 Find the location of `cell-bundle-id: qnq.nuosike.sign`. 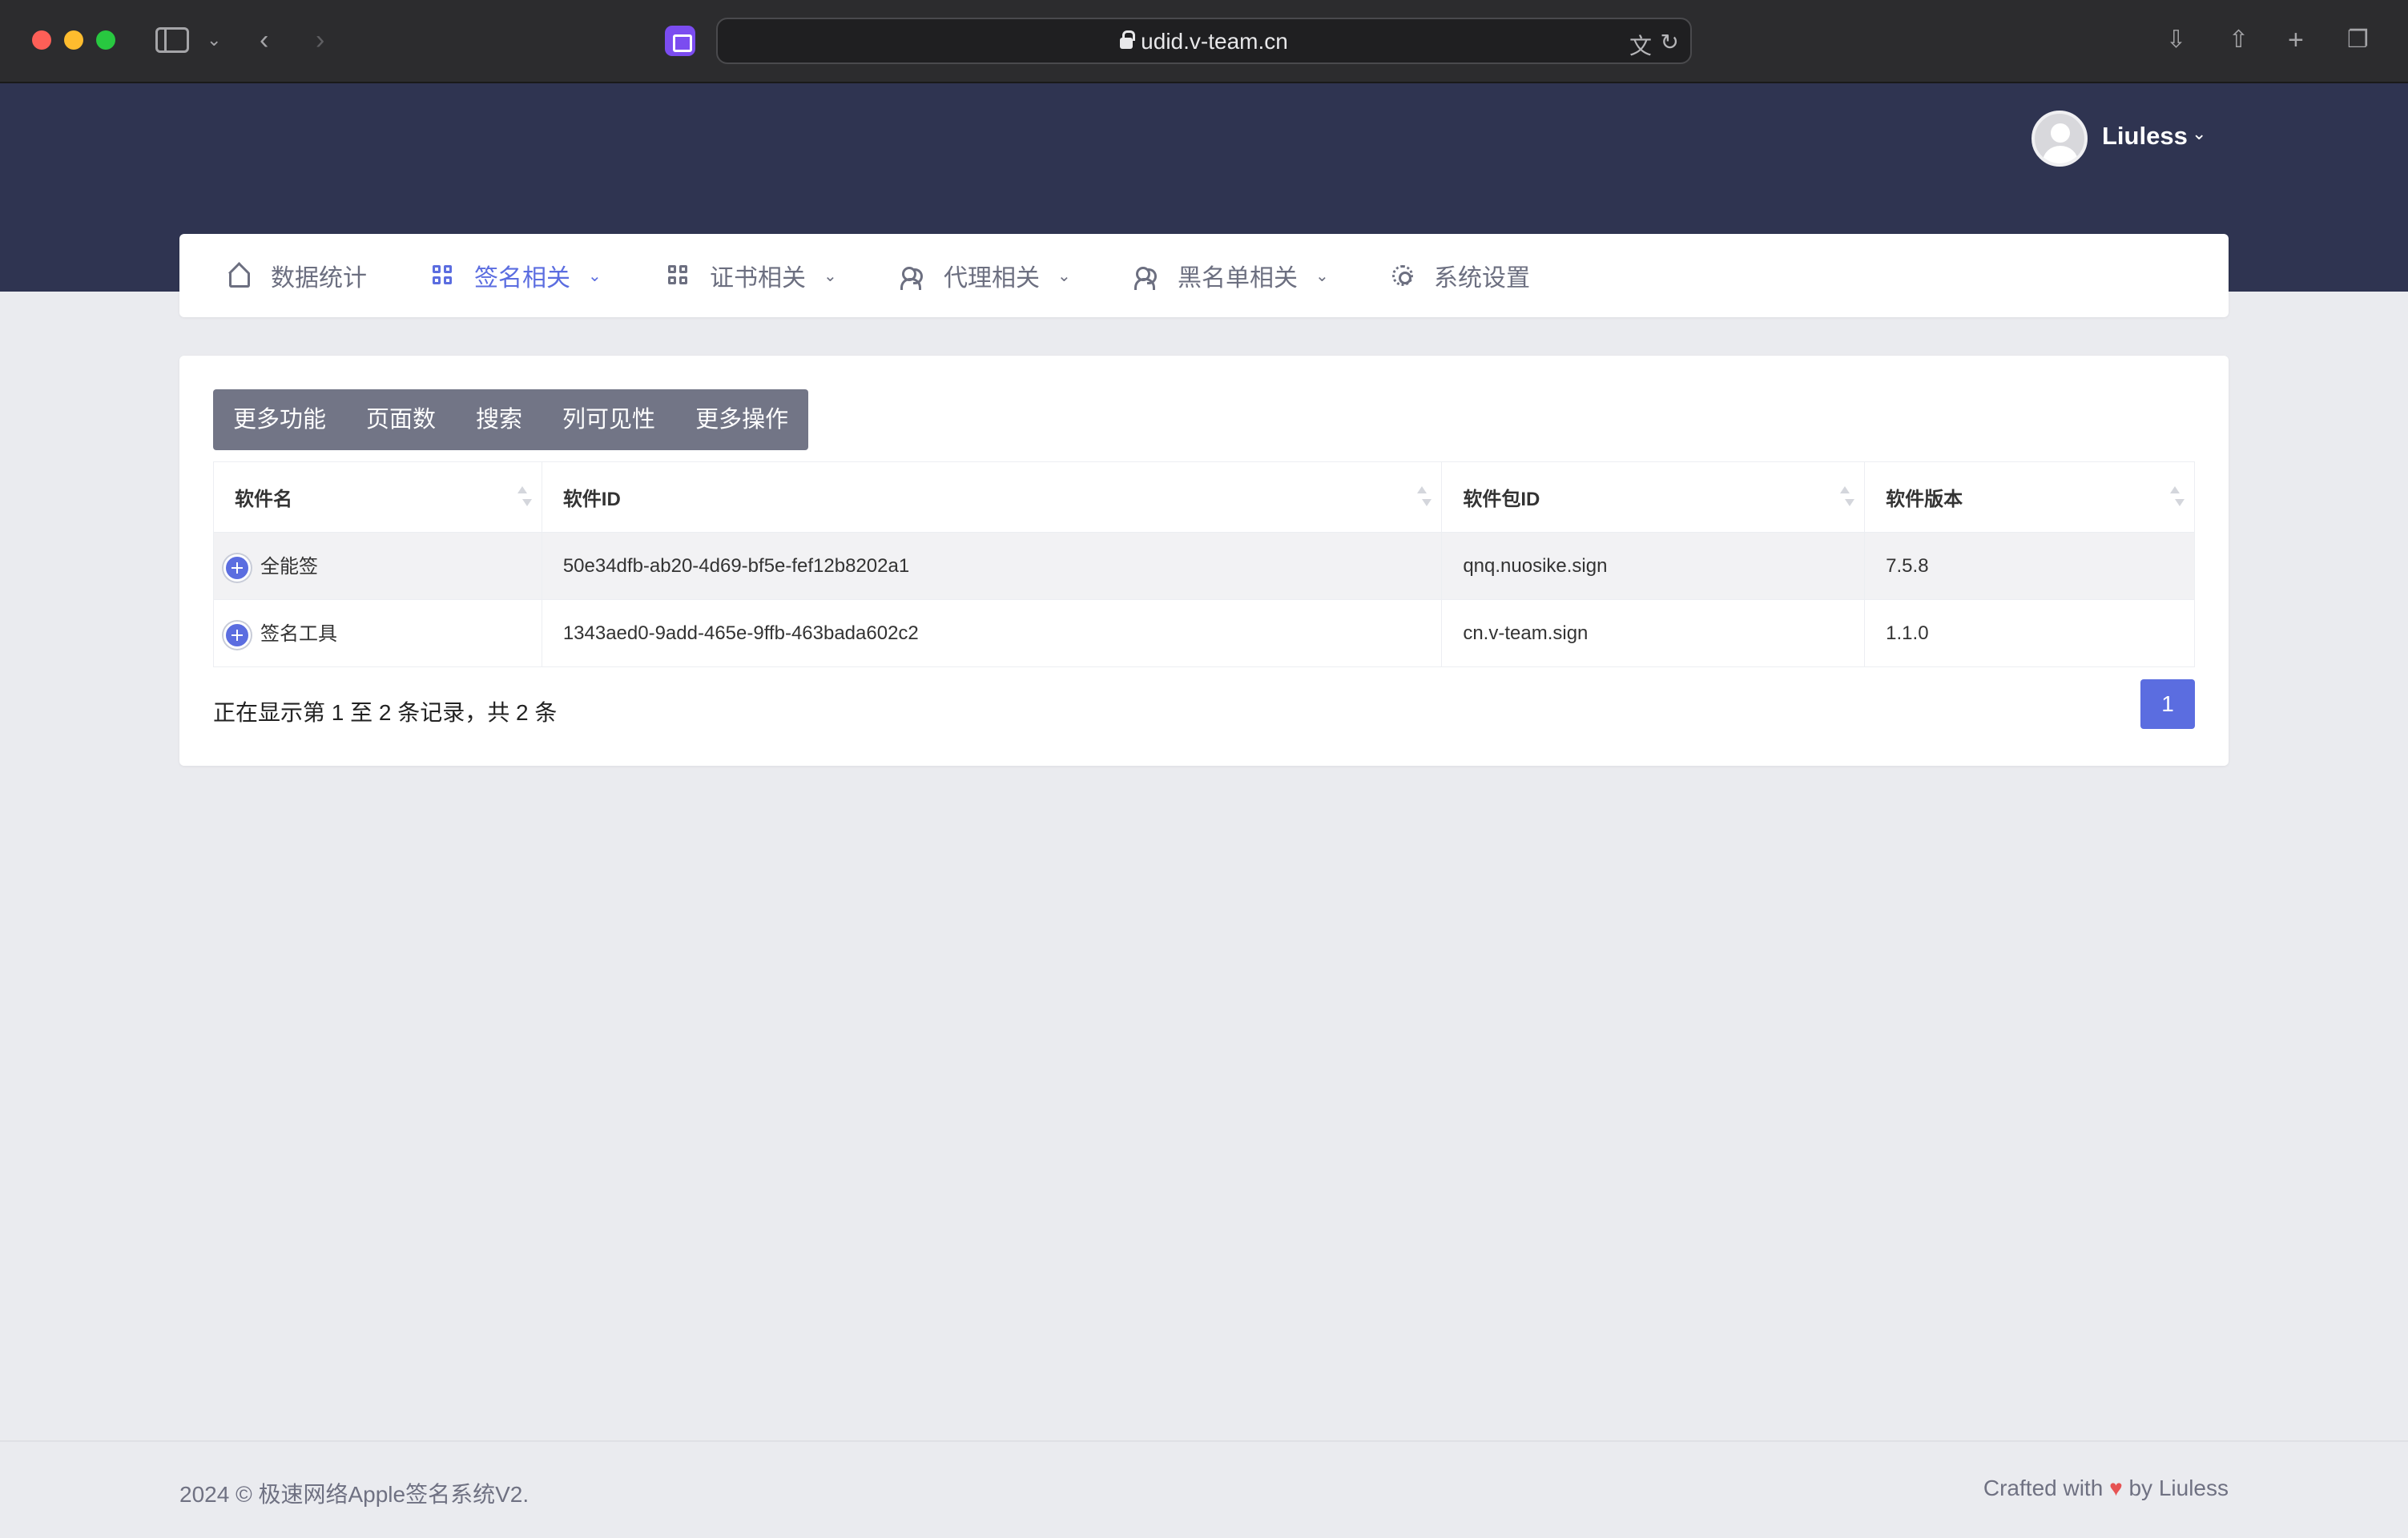

cell-bundle-id: qnq.nuosike.sign is located at coordinates (1653, 566).